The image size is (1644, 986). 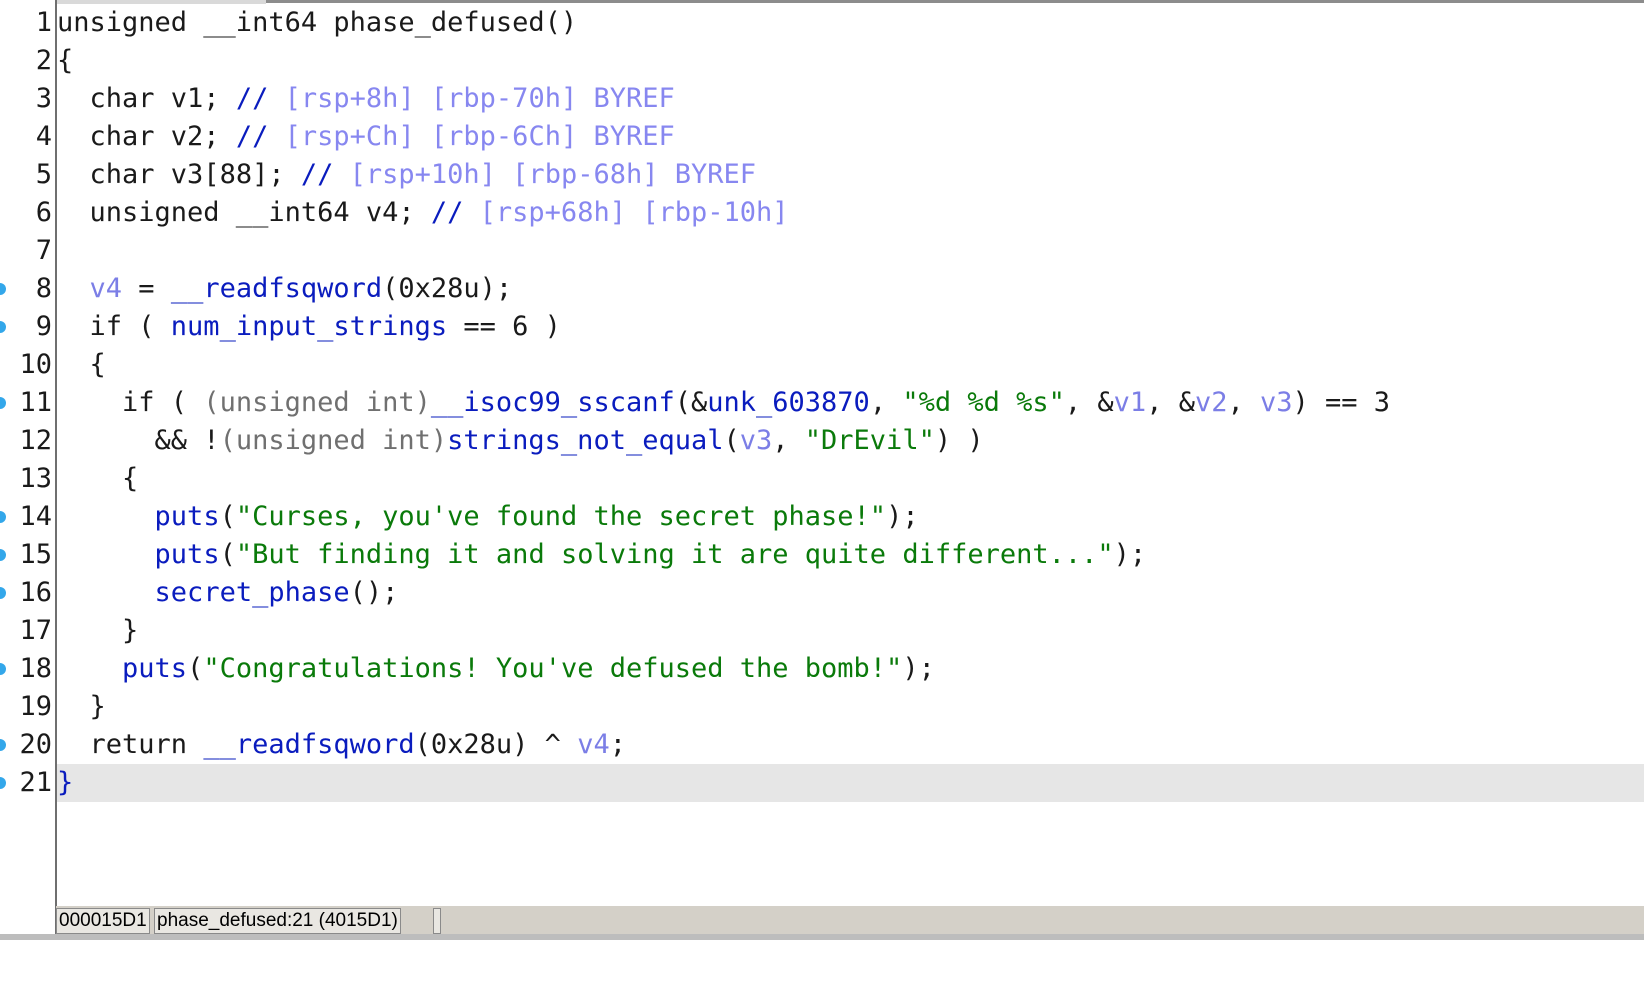 What do you see at coordinates (850, 99) in the screenshot?
I see `code-line: char v1; // [rsp+8h] [rbp-70h] BYREF` at bounding box center [850, 99].